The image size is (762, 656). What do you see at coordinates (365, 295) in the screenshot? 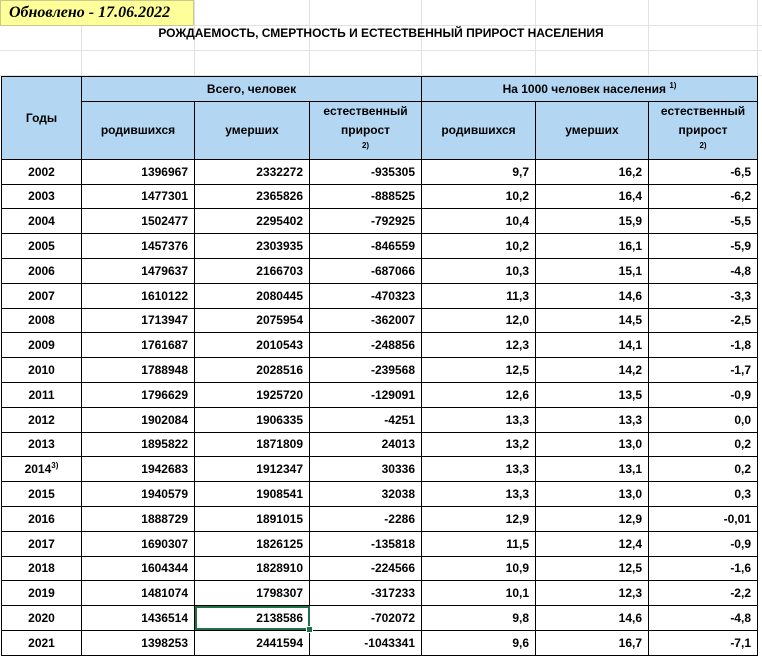
I see `cell-growth: -470323` at bounding box center [365, 295].